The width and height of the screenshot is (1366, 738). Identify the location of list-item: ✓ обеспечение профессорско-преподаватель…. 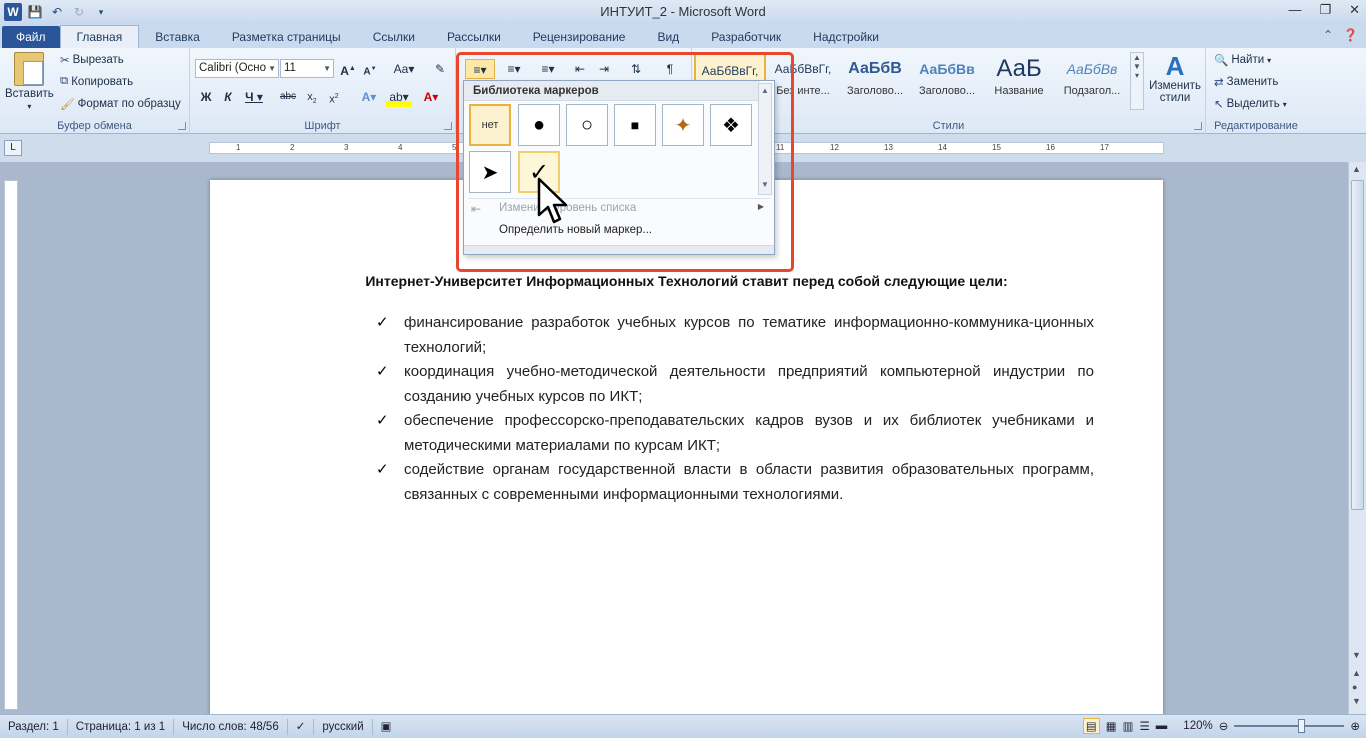
(734, 433).